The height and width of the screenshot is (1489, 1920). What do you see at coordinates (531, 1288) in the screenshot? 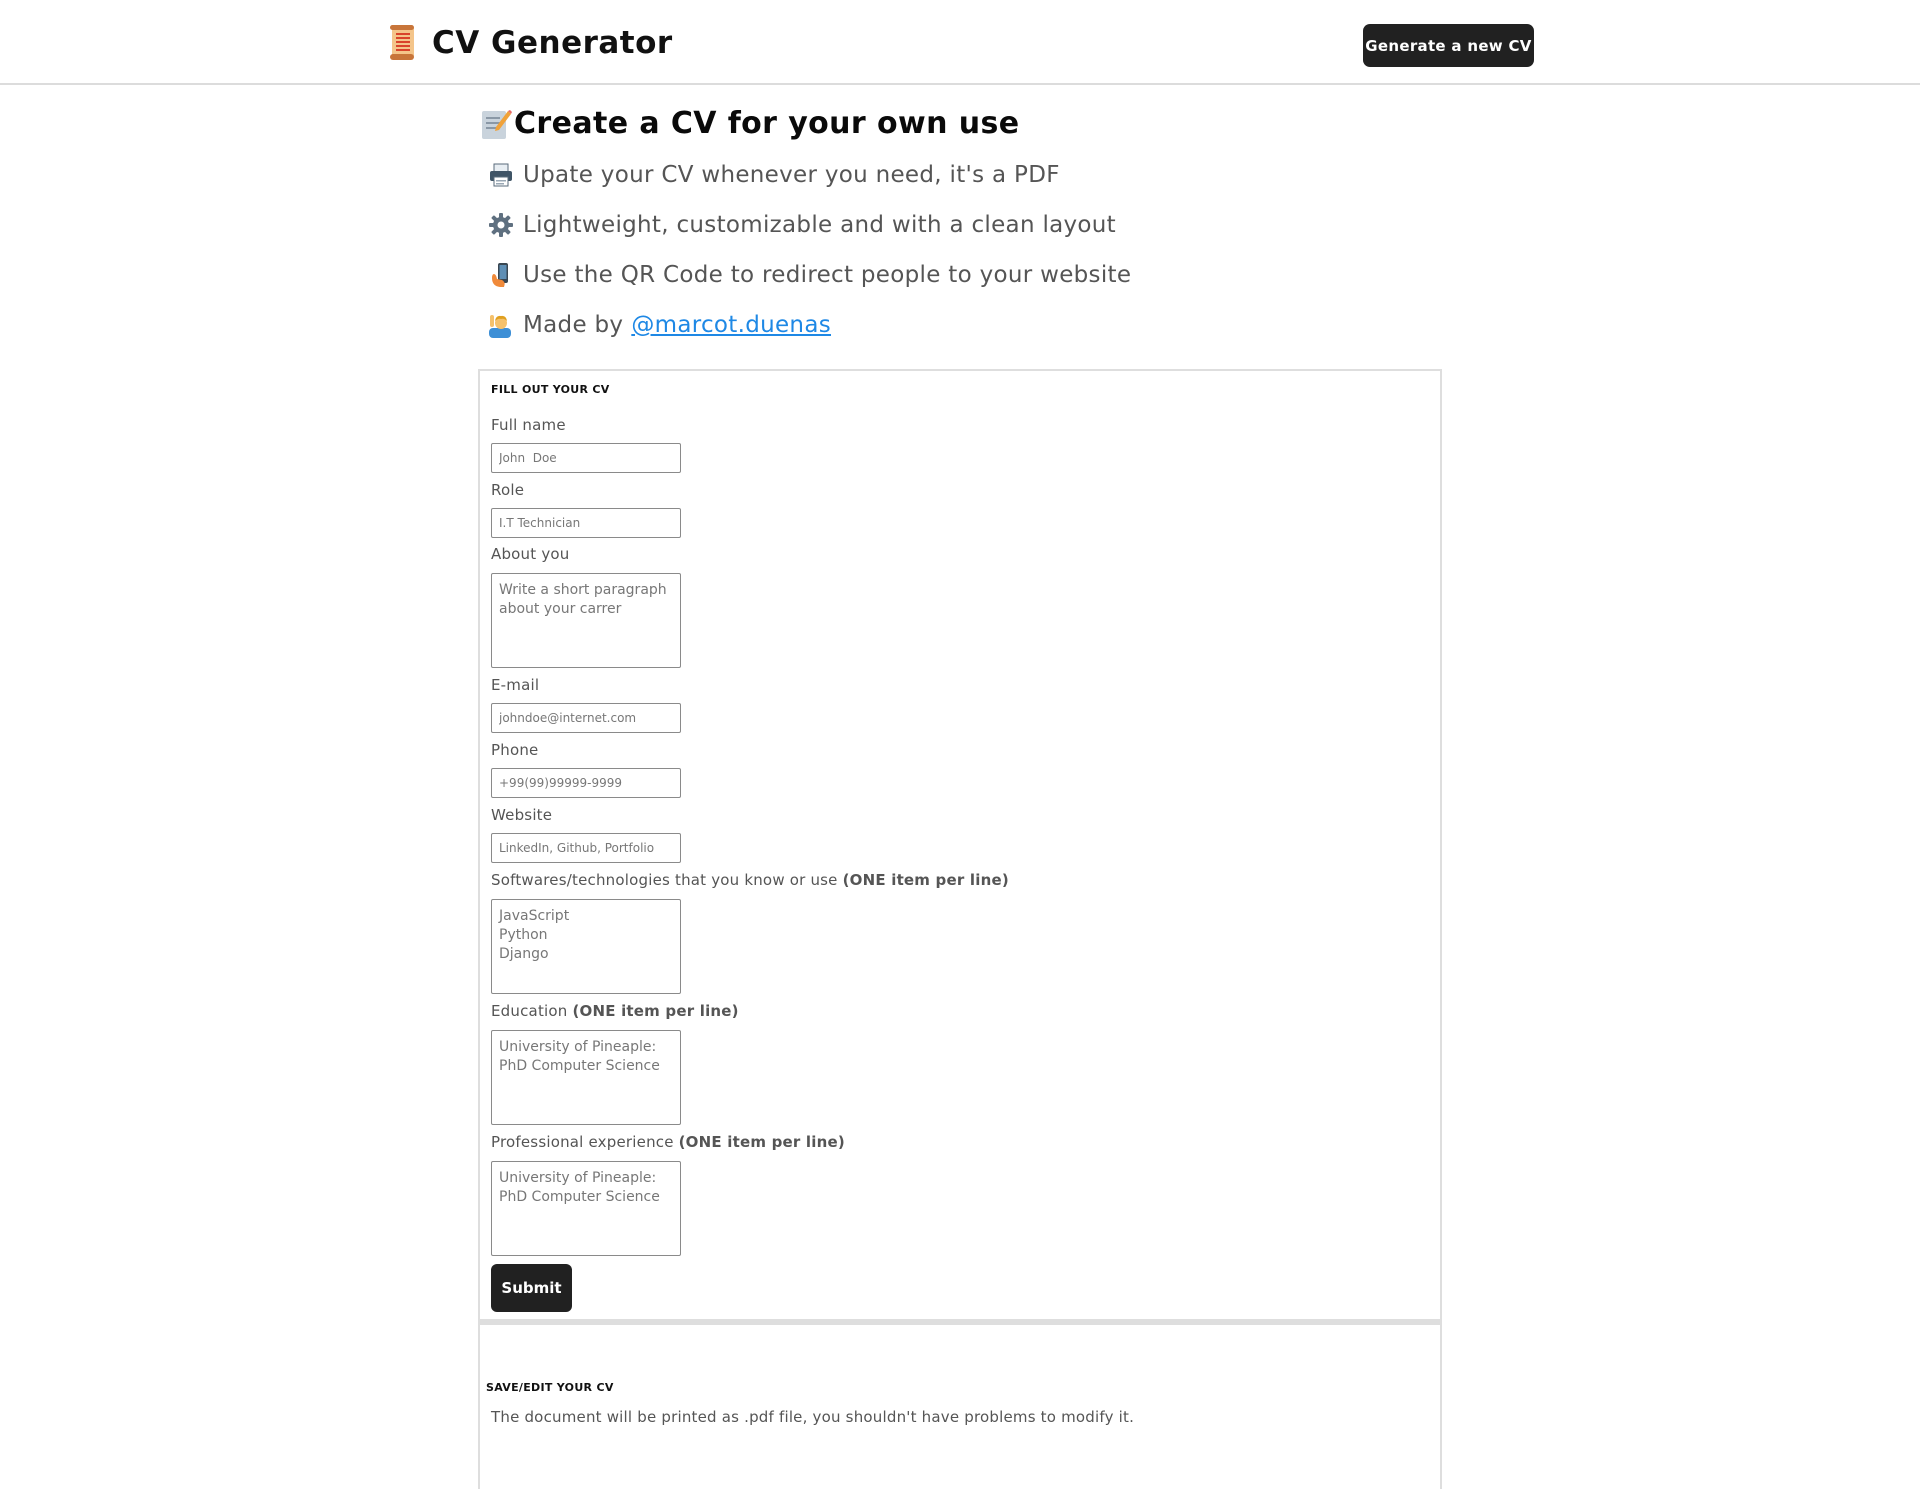
I see `submit-button: Submit` at bounding box center [531, 1288].